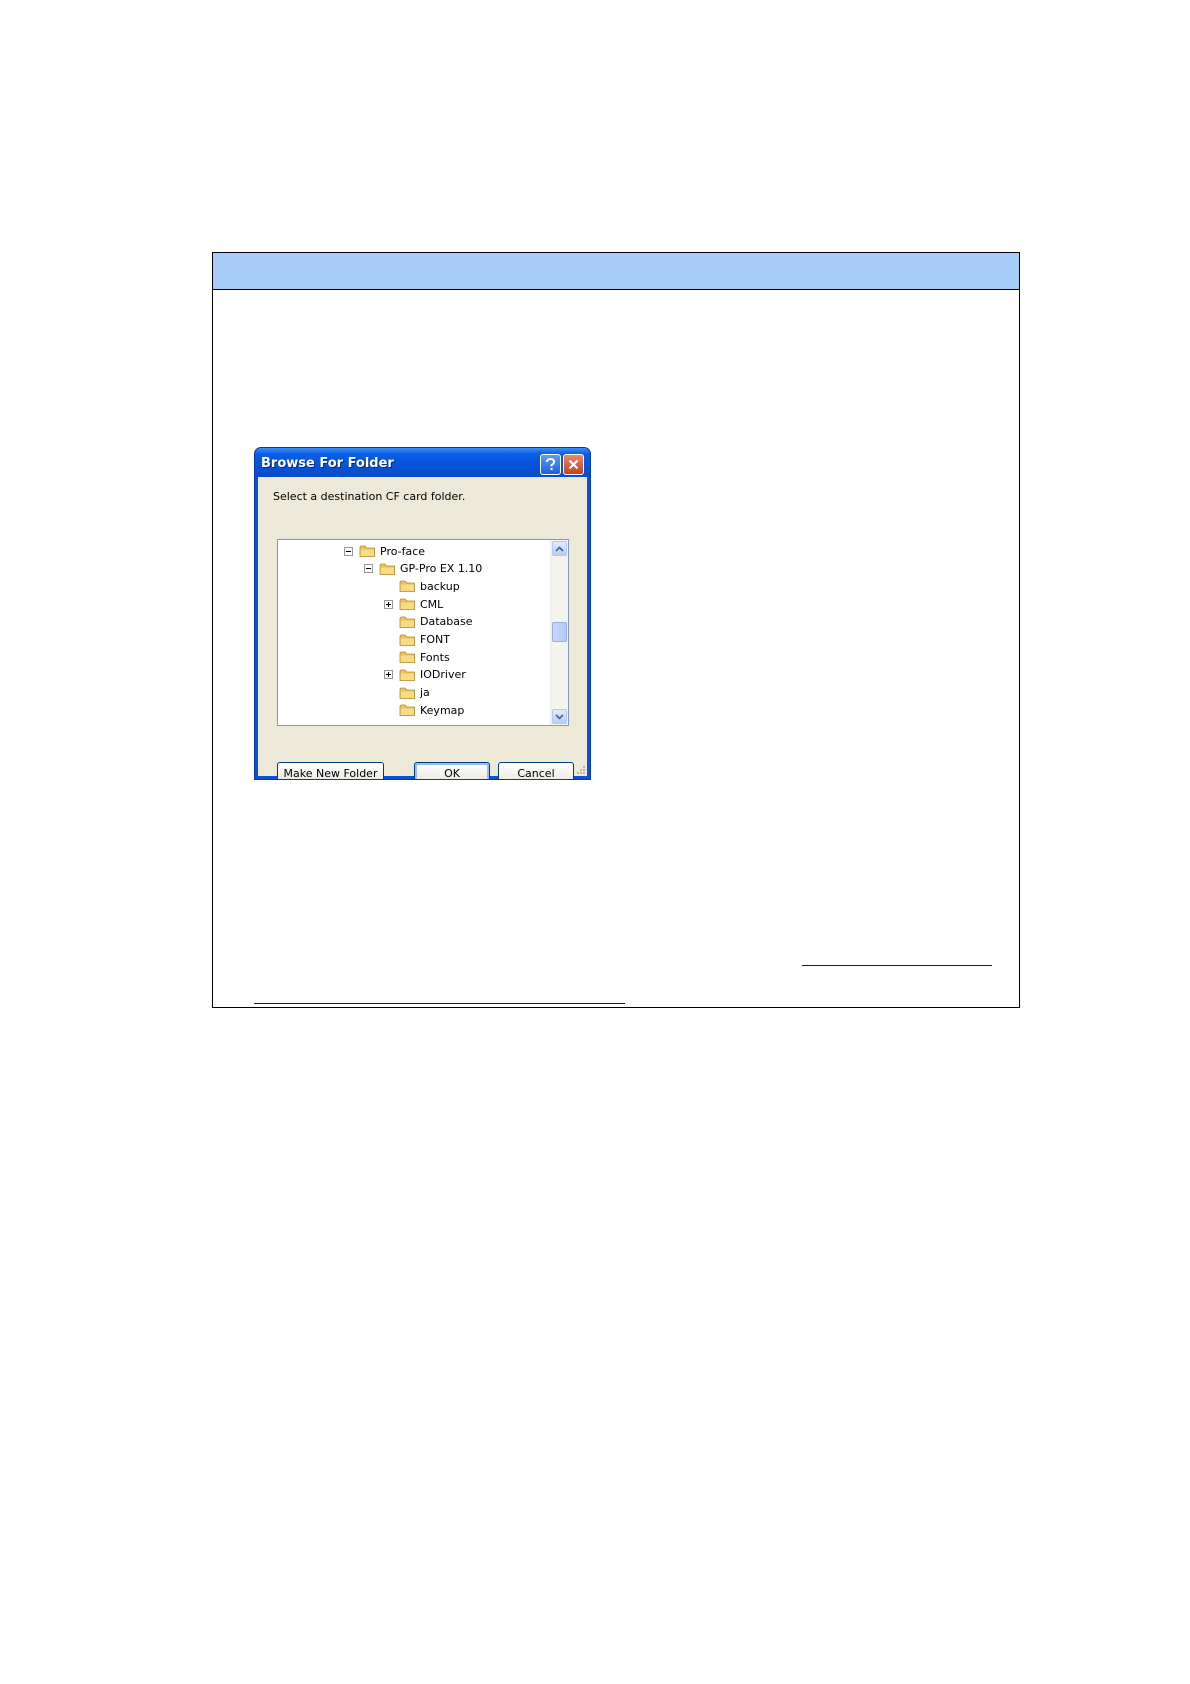 This screenshot has width=1190, height=1684. I want to click on tree-item: ja, so click(407, 693).